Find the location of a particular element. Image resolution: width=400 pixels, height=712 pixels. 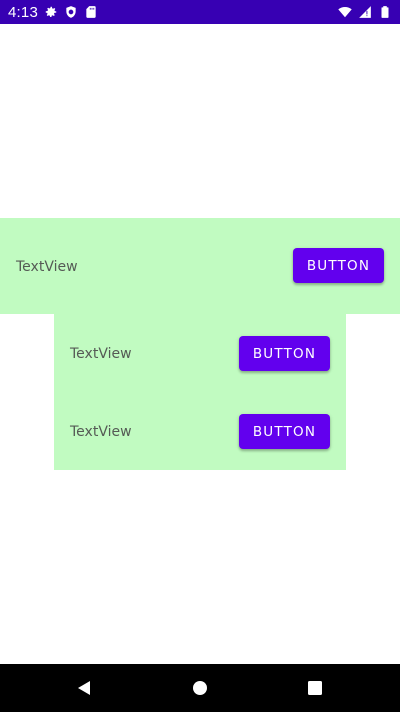

home-icon is located at coordinates (200, 688).